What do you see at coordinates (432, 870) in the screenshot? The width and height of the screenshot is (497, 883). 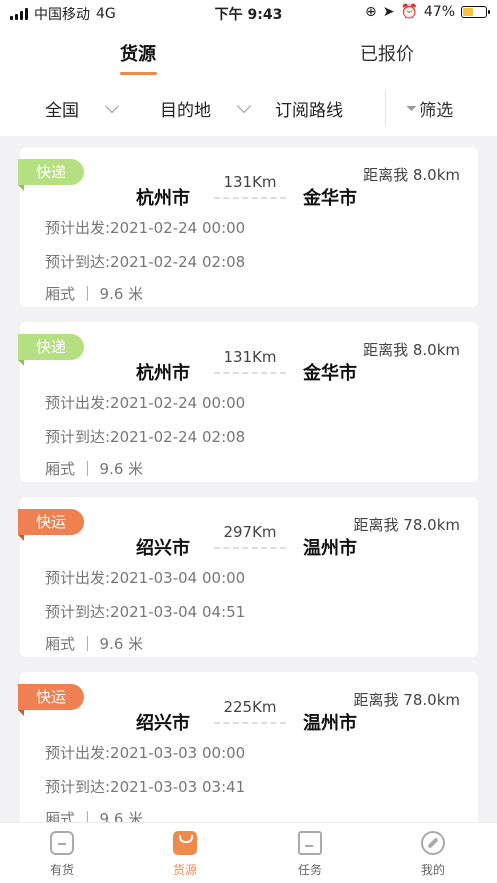 I see `tabbar-label: 我的` at bounding box center [432, 870].